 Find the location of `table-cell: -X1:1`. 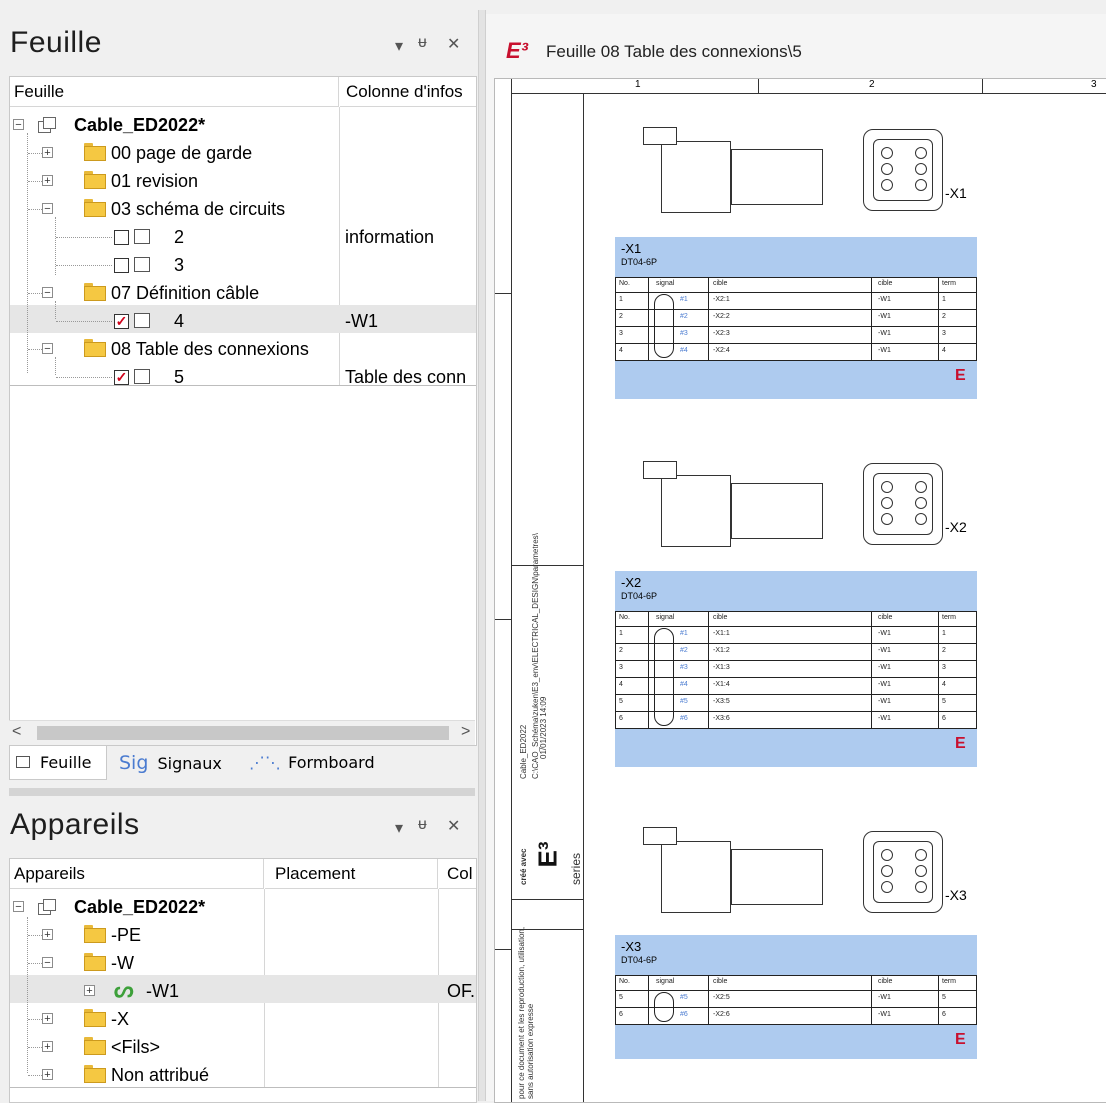

table-cell: -X1:1 is located at coordinates (721, 633).